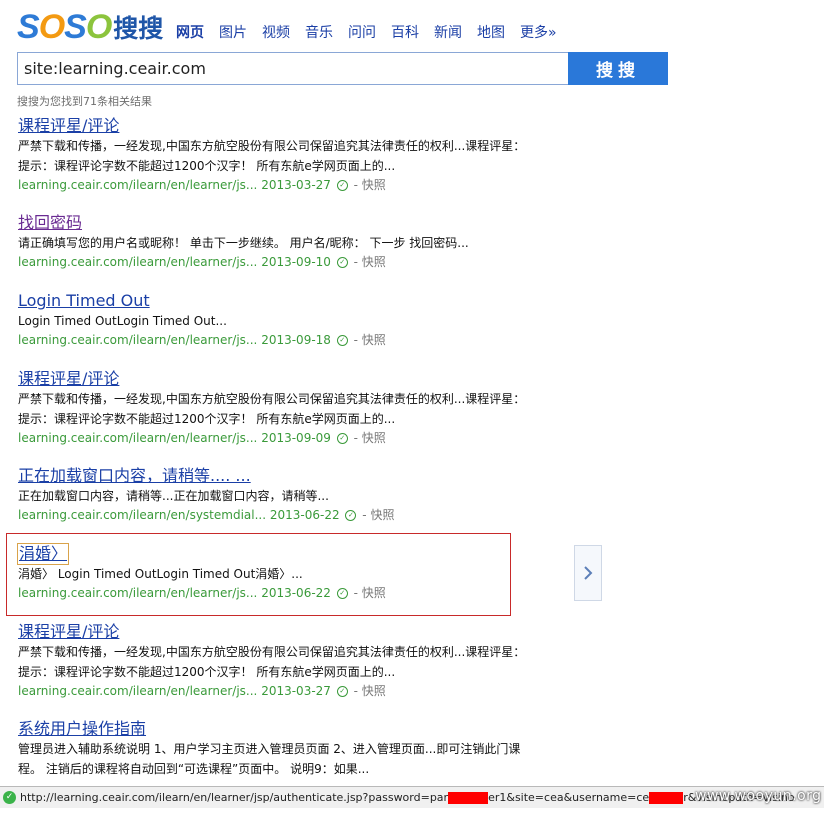 This screenshot has width=824, height=816. What do you see at coordinates (276, 32) in the screenshot?
I see `nav-video: 视频` at bounding box center [276, 32].